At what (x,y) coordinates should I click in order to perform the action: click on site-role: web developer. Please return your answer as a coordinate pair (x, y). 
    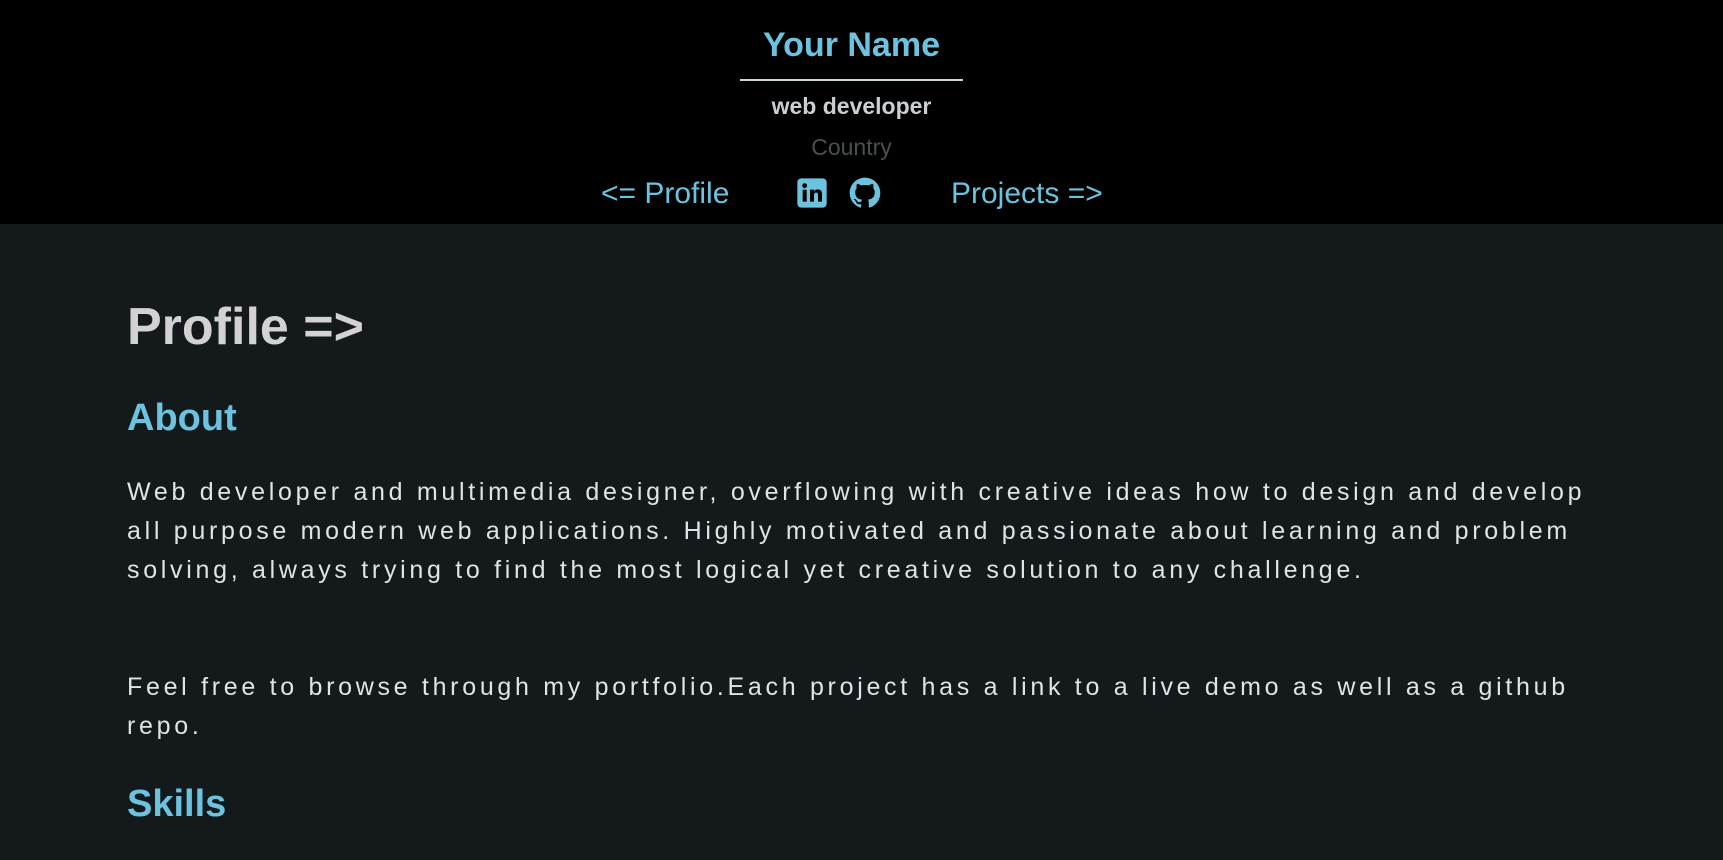
    Looking at the image, I should click on (851, 106).